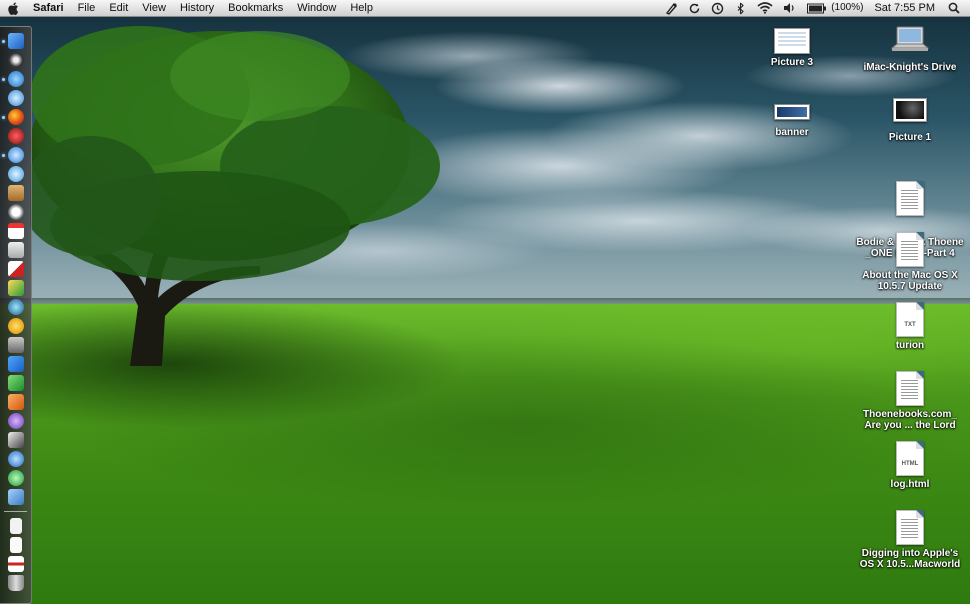 The width and height of the screenshot is (970, 604). I want to click on desktop-icon-label: About the Mac OS X 10.5.7 Update, so click(910, 281).